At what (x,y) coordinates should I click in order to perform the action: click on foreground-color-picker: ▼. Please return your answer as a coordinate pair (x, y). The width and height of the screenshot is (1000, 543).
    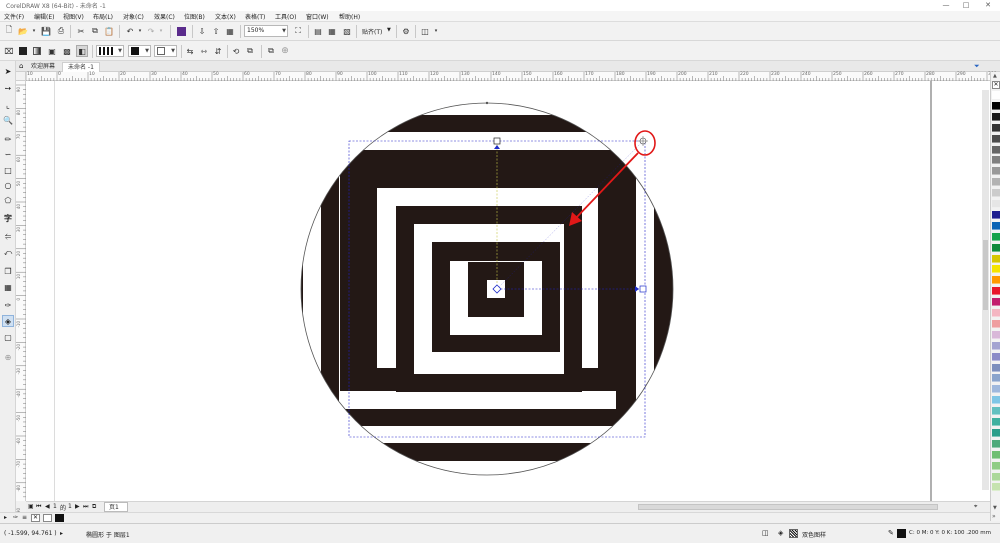
    Looking at the image, I should click on (139, 51).